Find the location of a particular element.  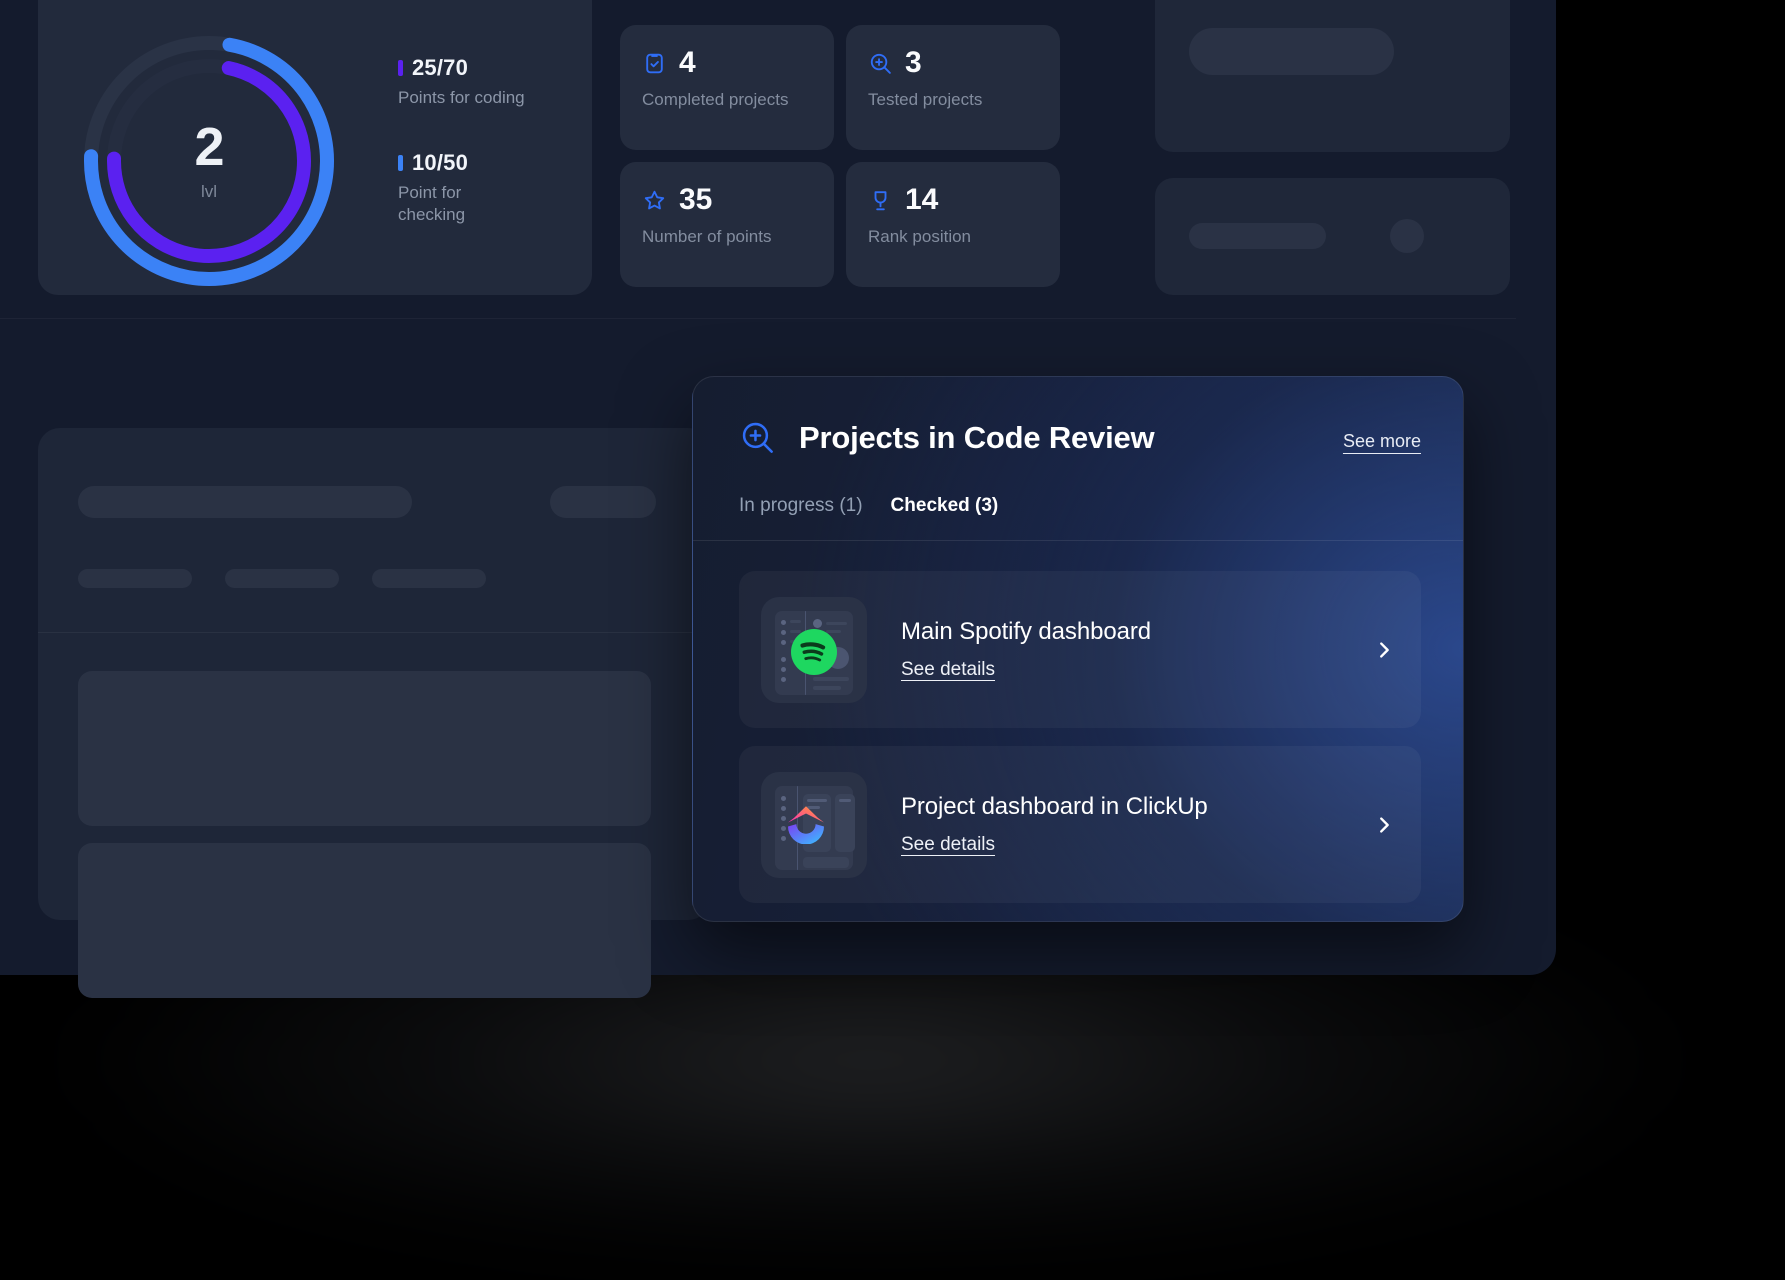

stat-tile-tested-projects: 3 Tested projects is located at coordinates (953, 87).